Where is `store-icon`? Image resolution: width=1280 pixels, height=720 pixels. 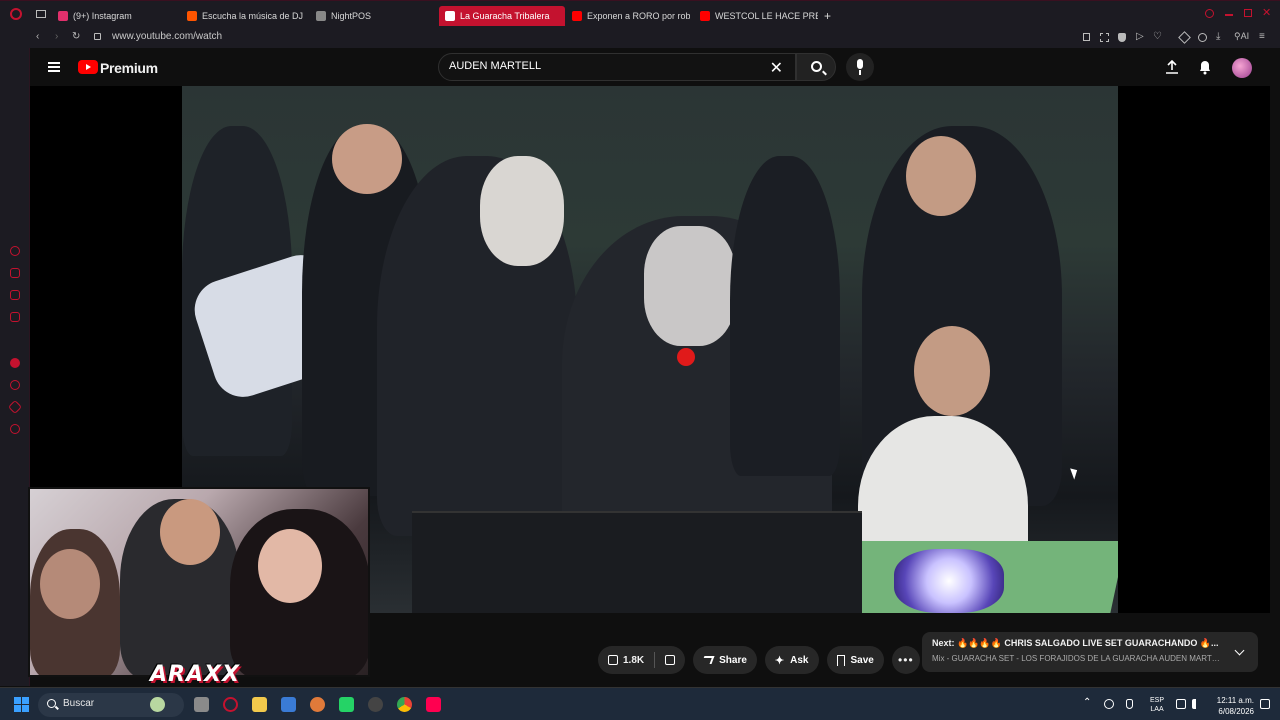
store-icon is located at coordinates (288, 704).